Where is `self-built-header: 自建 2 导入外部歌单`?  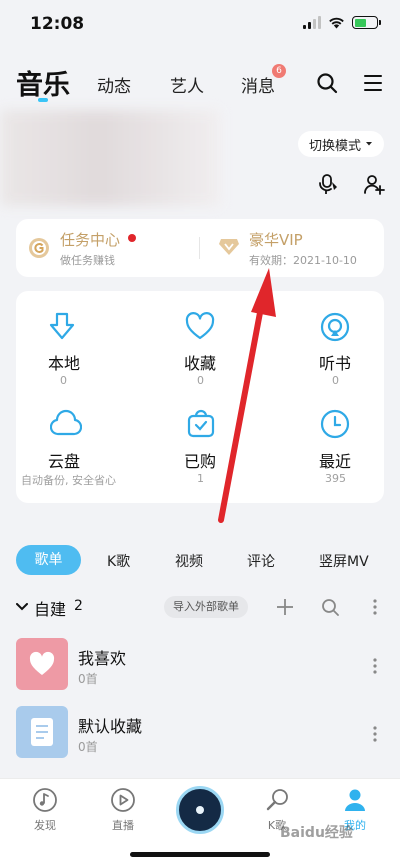
self-built-header: 自建 2 导入外部歌单 is located at coordinates (200, 608).